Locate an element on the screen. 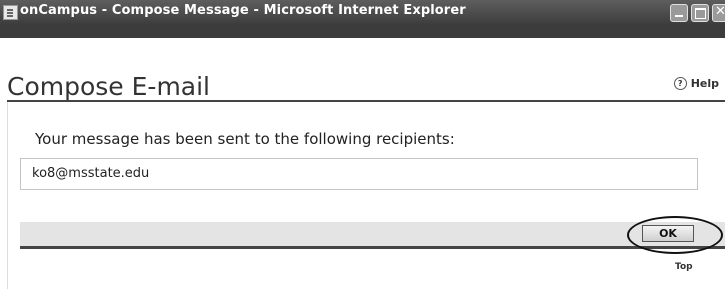  content-left-border is located at coordinates (7, 195).